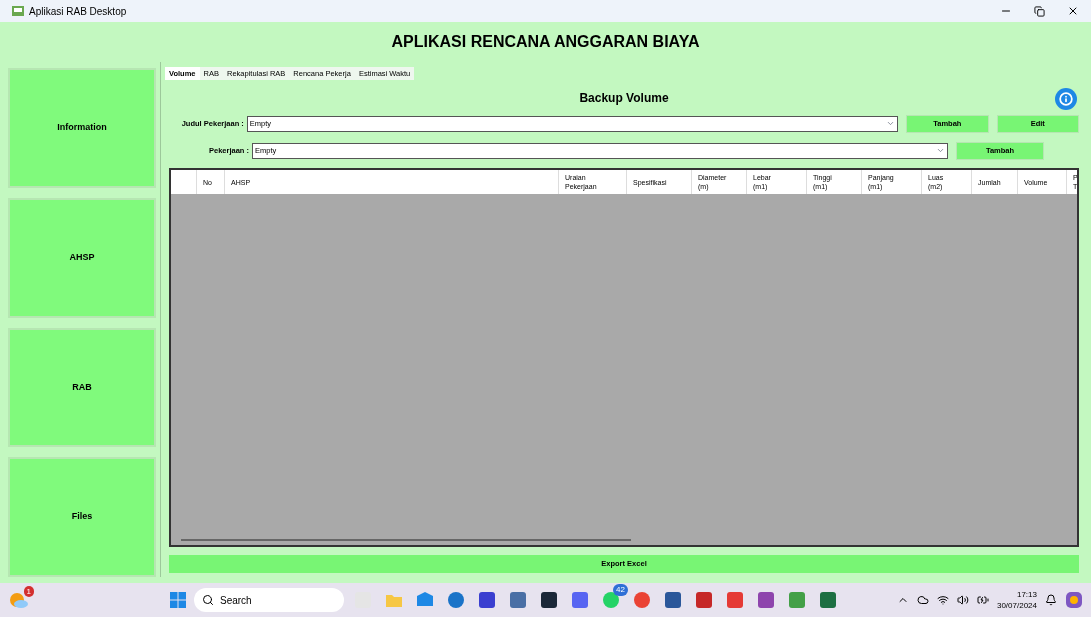 This screenshot has height=617, width=1091. What do you see at coordinates (922, 600) in the screenshot?
I see `cloud-icon` at bounding box center [922, 600].